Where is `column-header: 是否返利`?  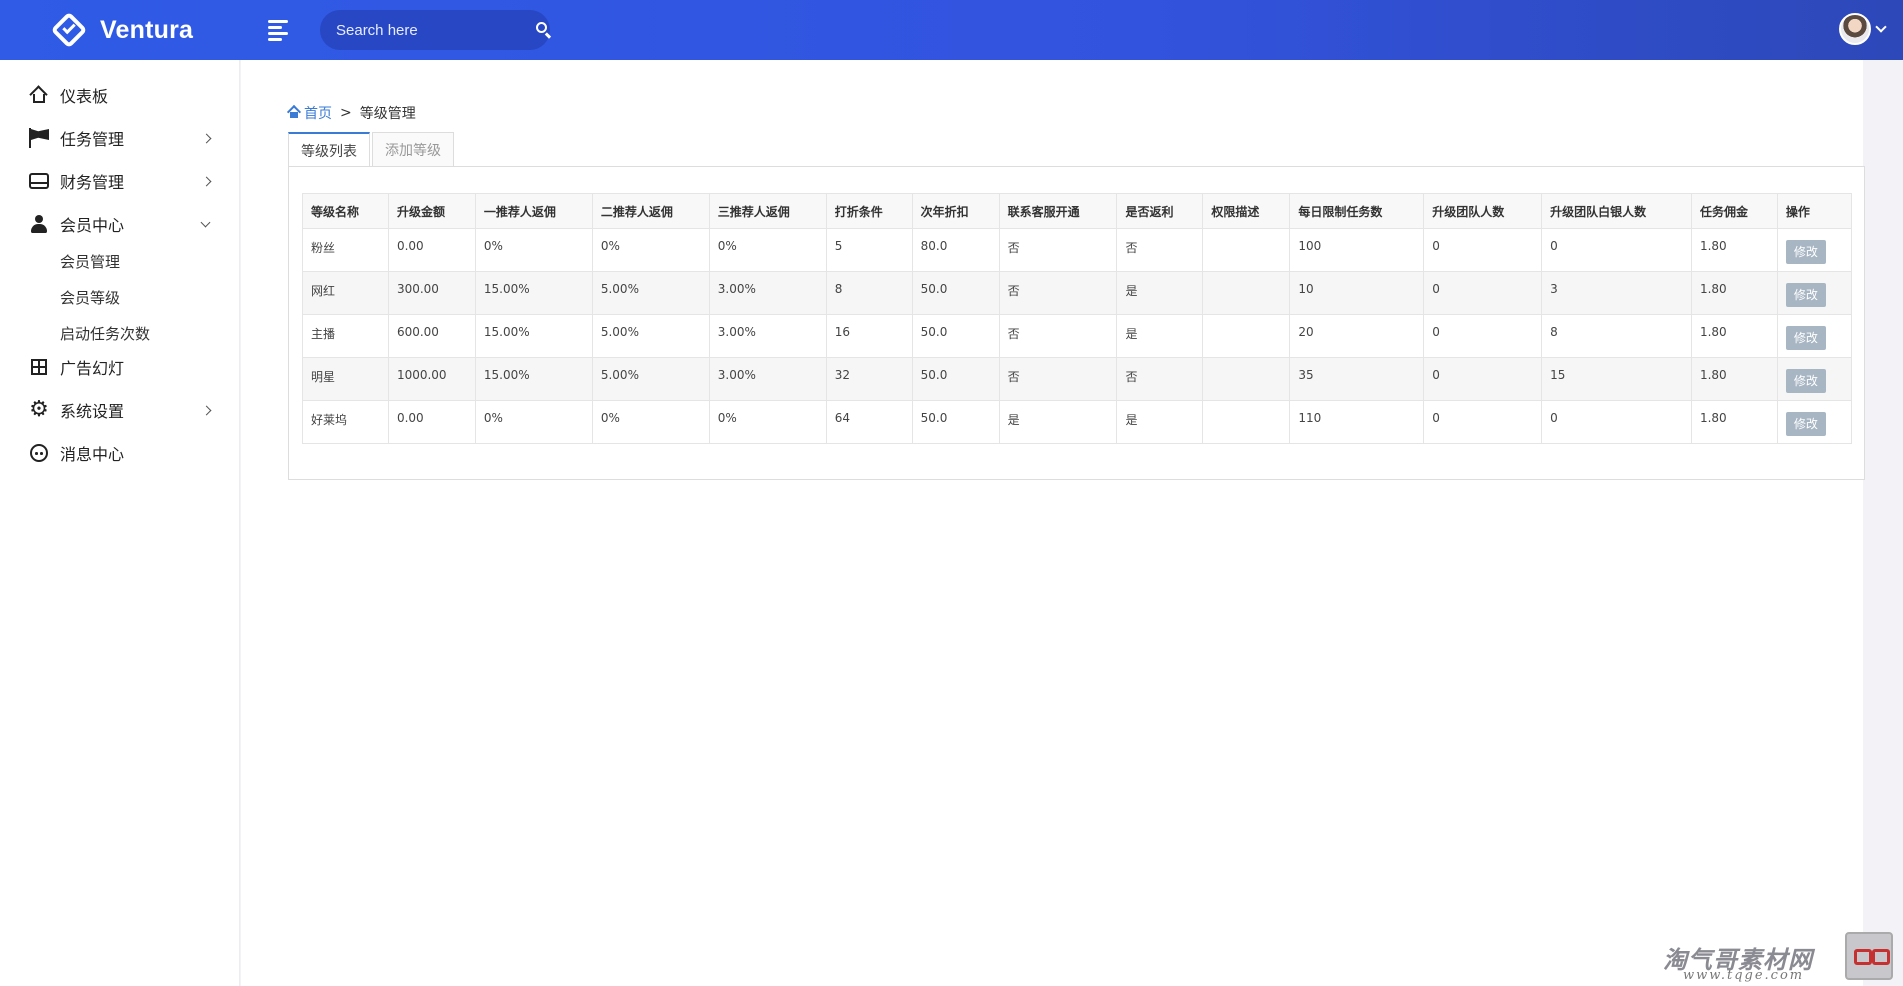
column-header: 是否返利 is located at coordinates (1160, 211).